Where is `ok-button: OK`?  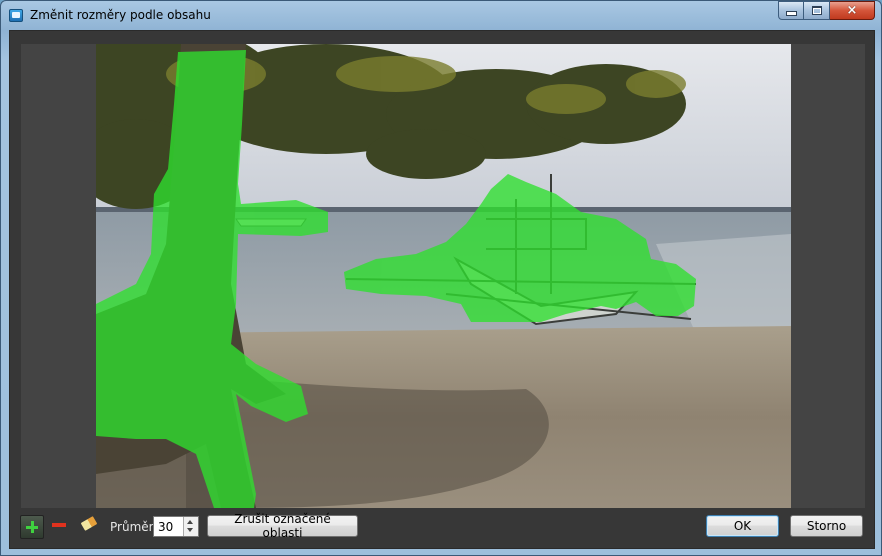
ok-button: OK is located at coordinates (742, 526).